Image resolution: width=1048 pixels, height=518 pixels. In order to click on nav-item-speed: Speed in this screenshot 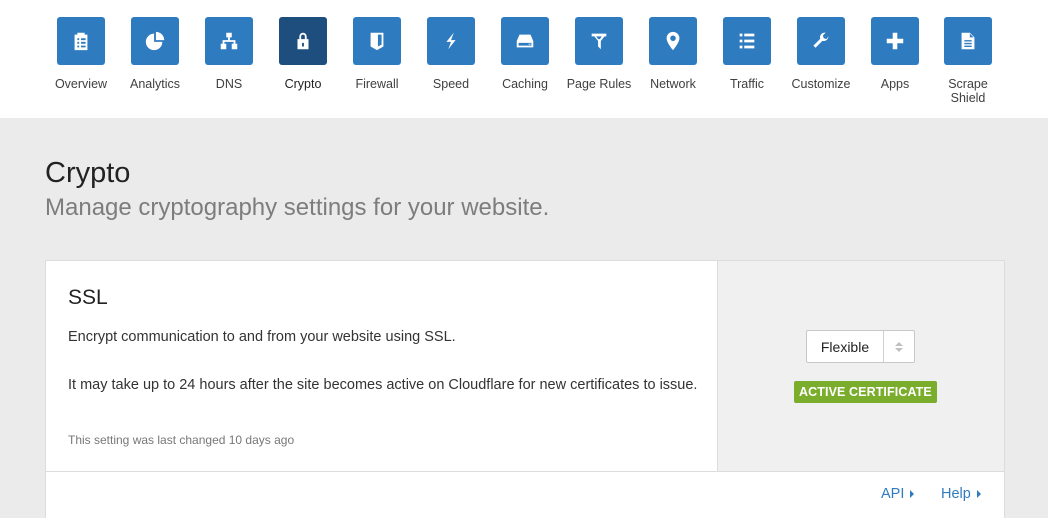, I will do `click(451, 54)`.